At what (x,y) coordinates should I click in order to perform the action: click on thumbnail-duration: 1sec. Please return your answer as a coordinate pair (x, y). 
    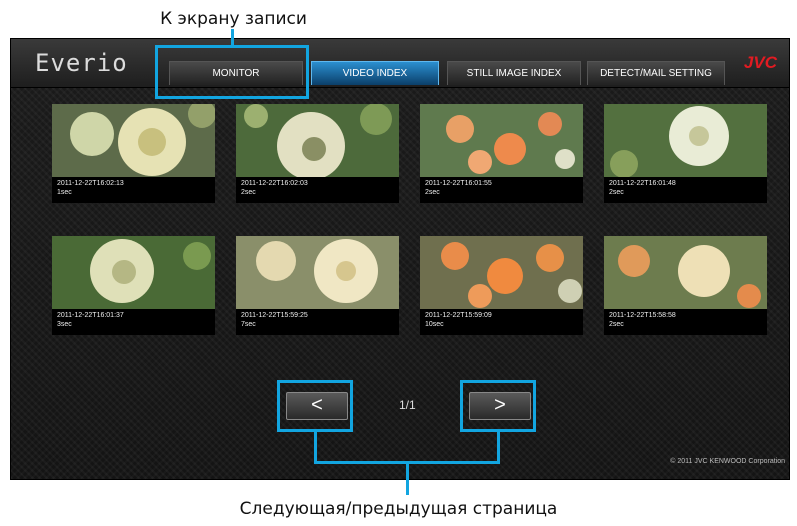
    Looking at the image, I should click on (64, 192).